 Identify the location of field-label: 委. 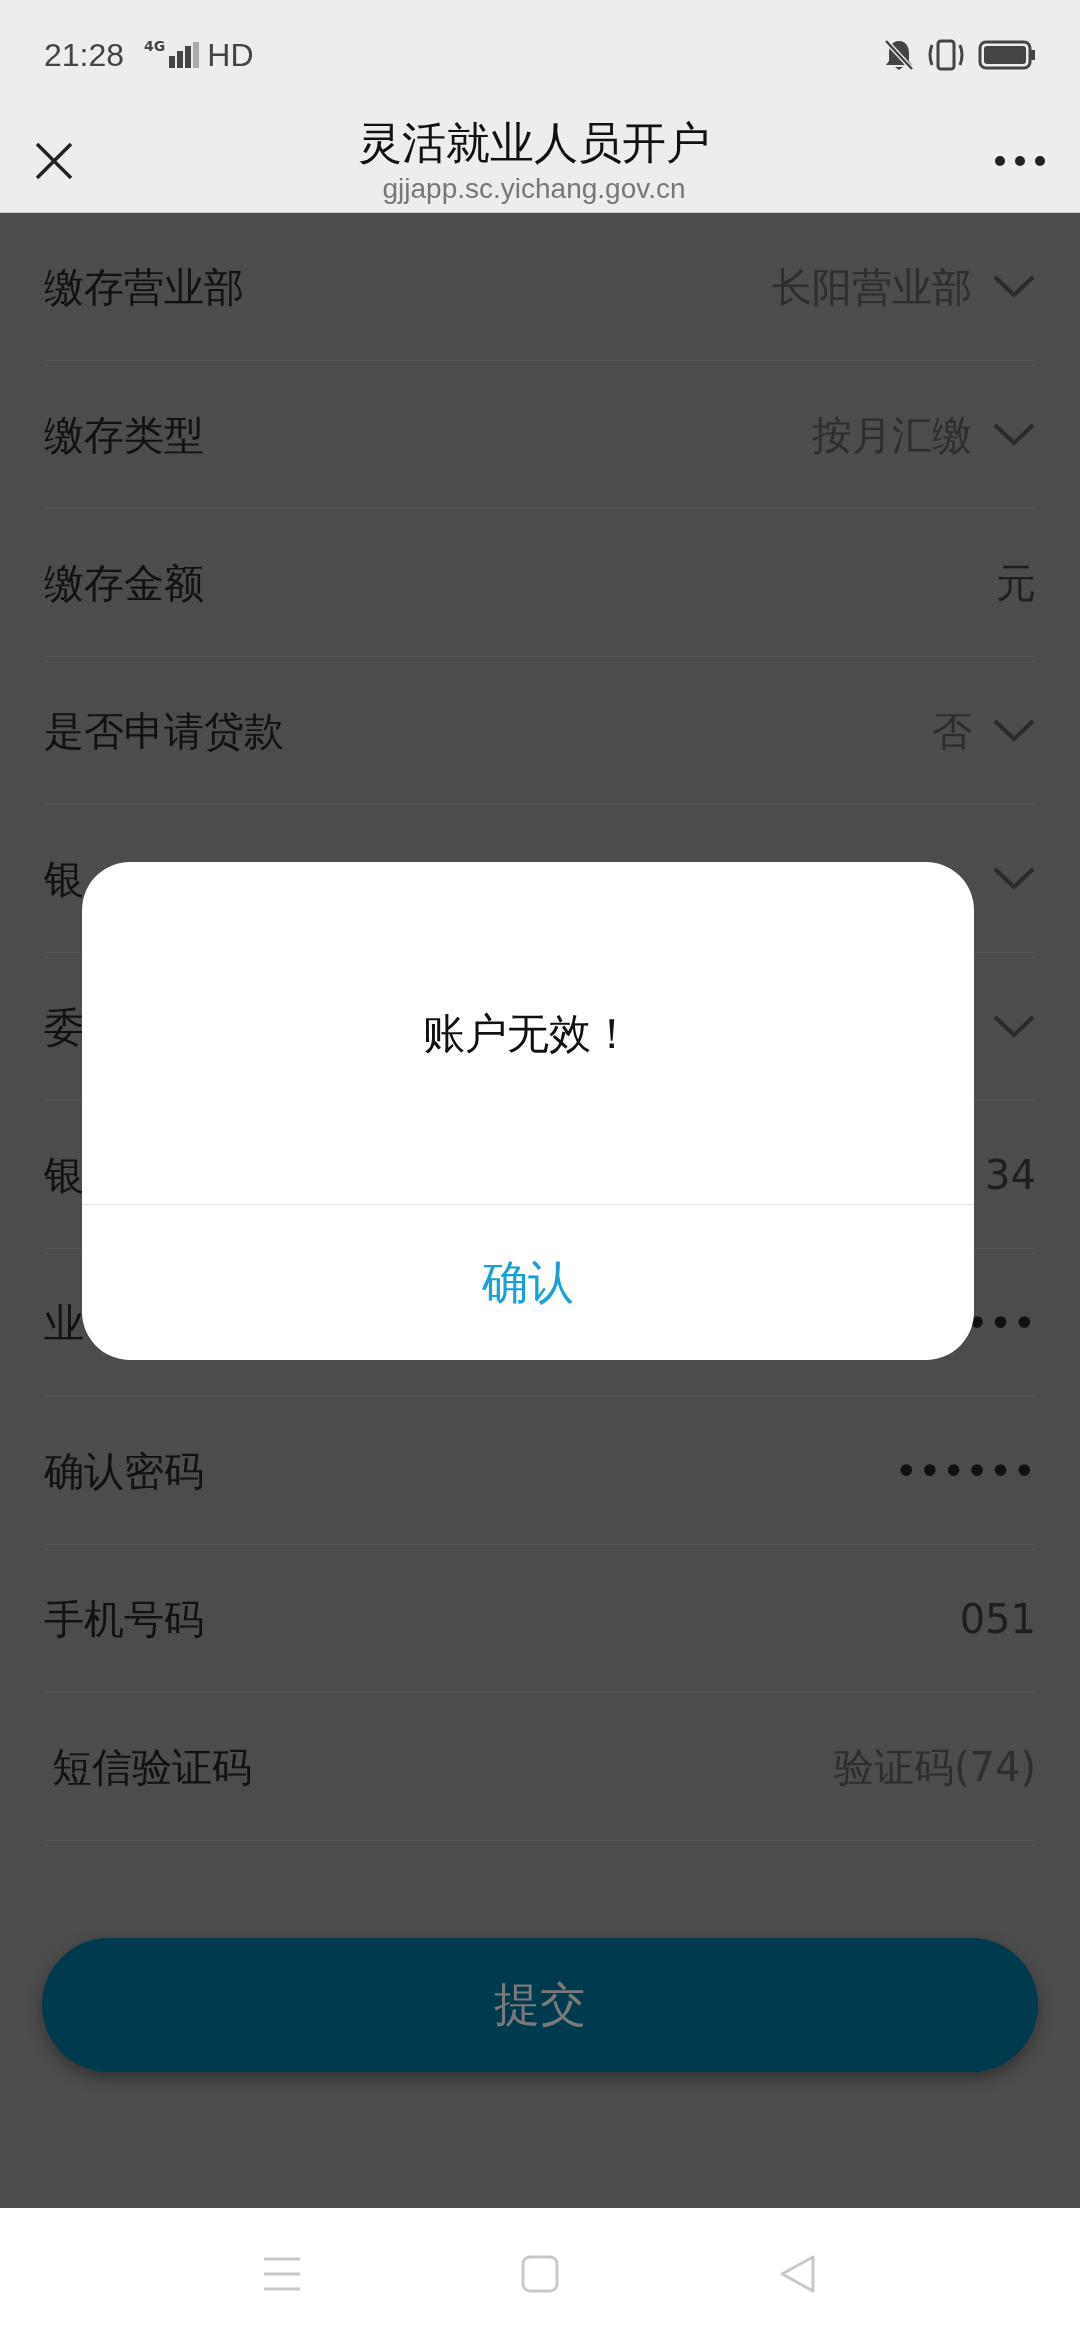
(64, 1027).